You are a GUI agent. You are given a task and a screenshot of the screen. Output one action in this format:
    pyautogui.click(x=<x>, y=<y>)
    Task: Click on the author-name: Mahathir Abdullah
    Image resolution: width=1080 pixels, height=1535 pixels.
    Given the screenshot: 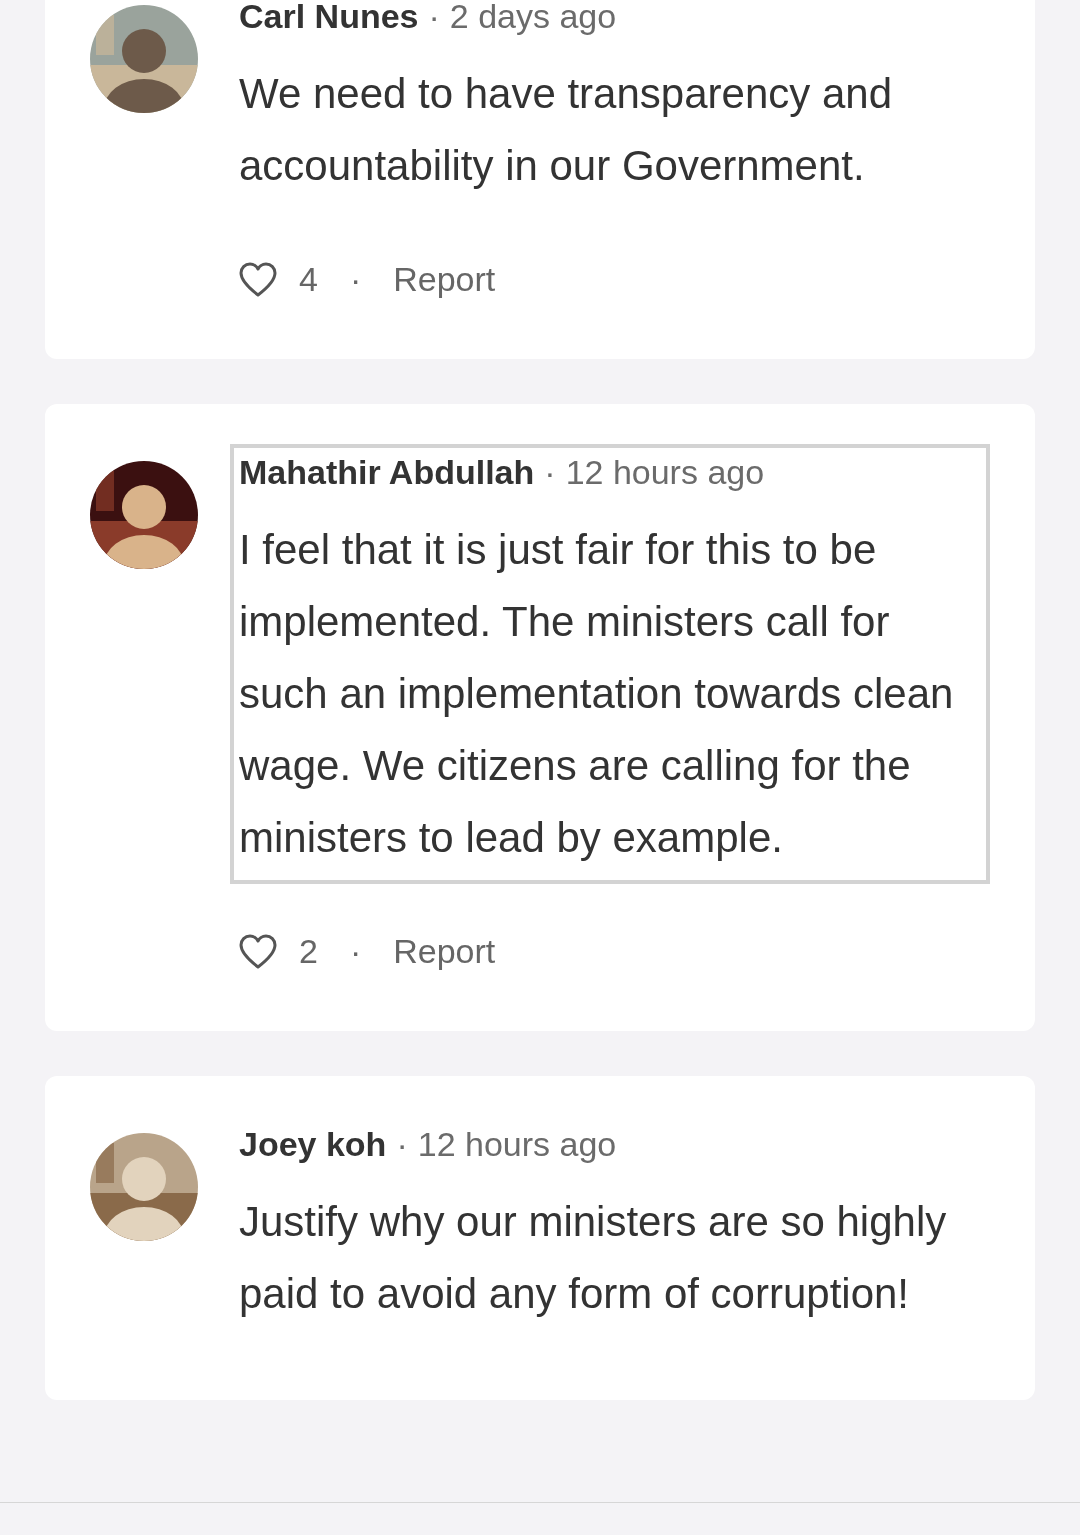 What is the action you would take?
    pyautogui.click(x=387, y=472)
    